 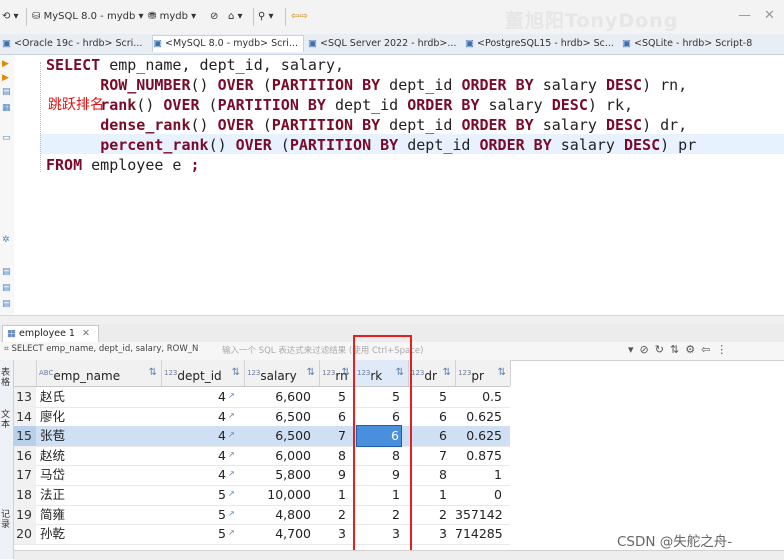 I want to click on cell-dr: 5, so click(x=427, y=397).